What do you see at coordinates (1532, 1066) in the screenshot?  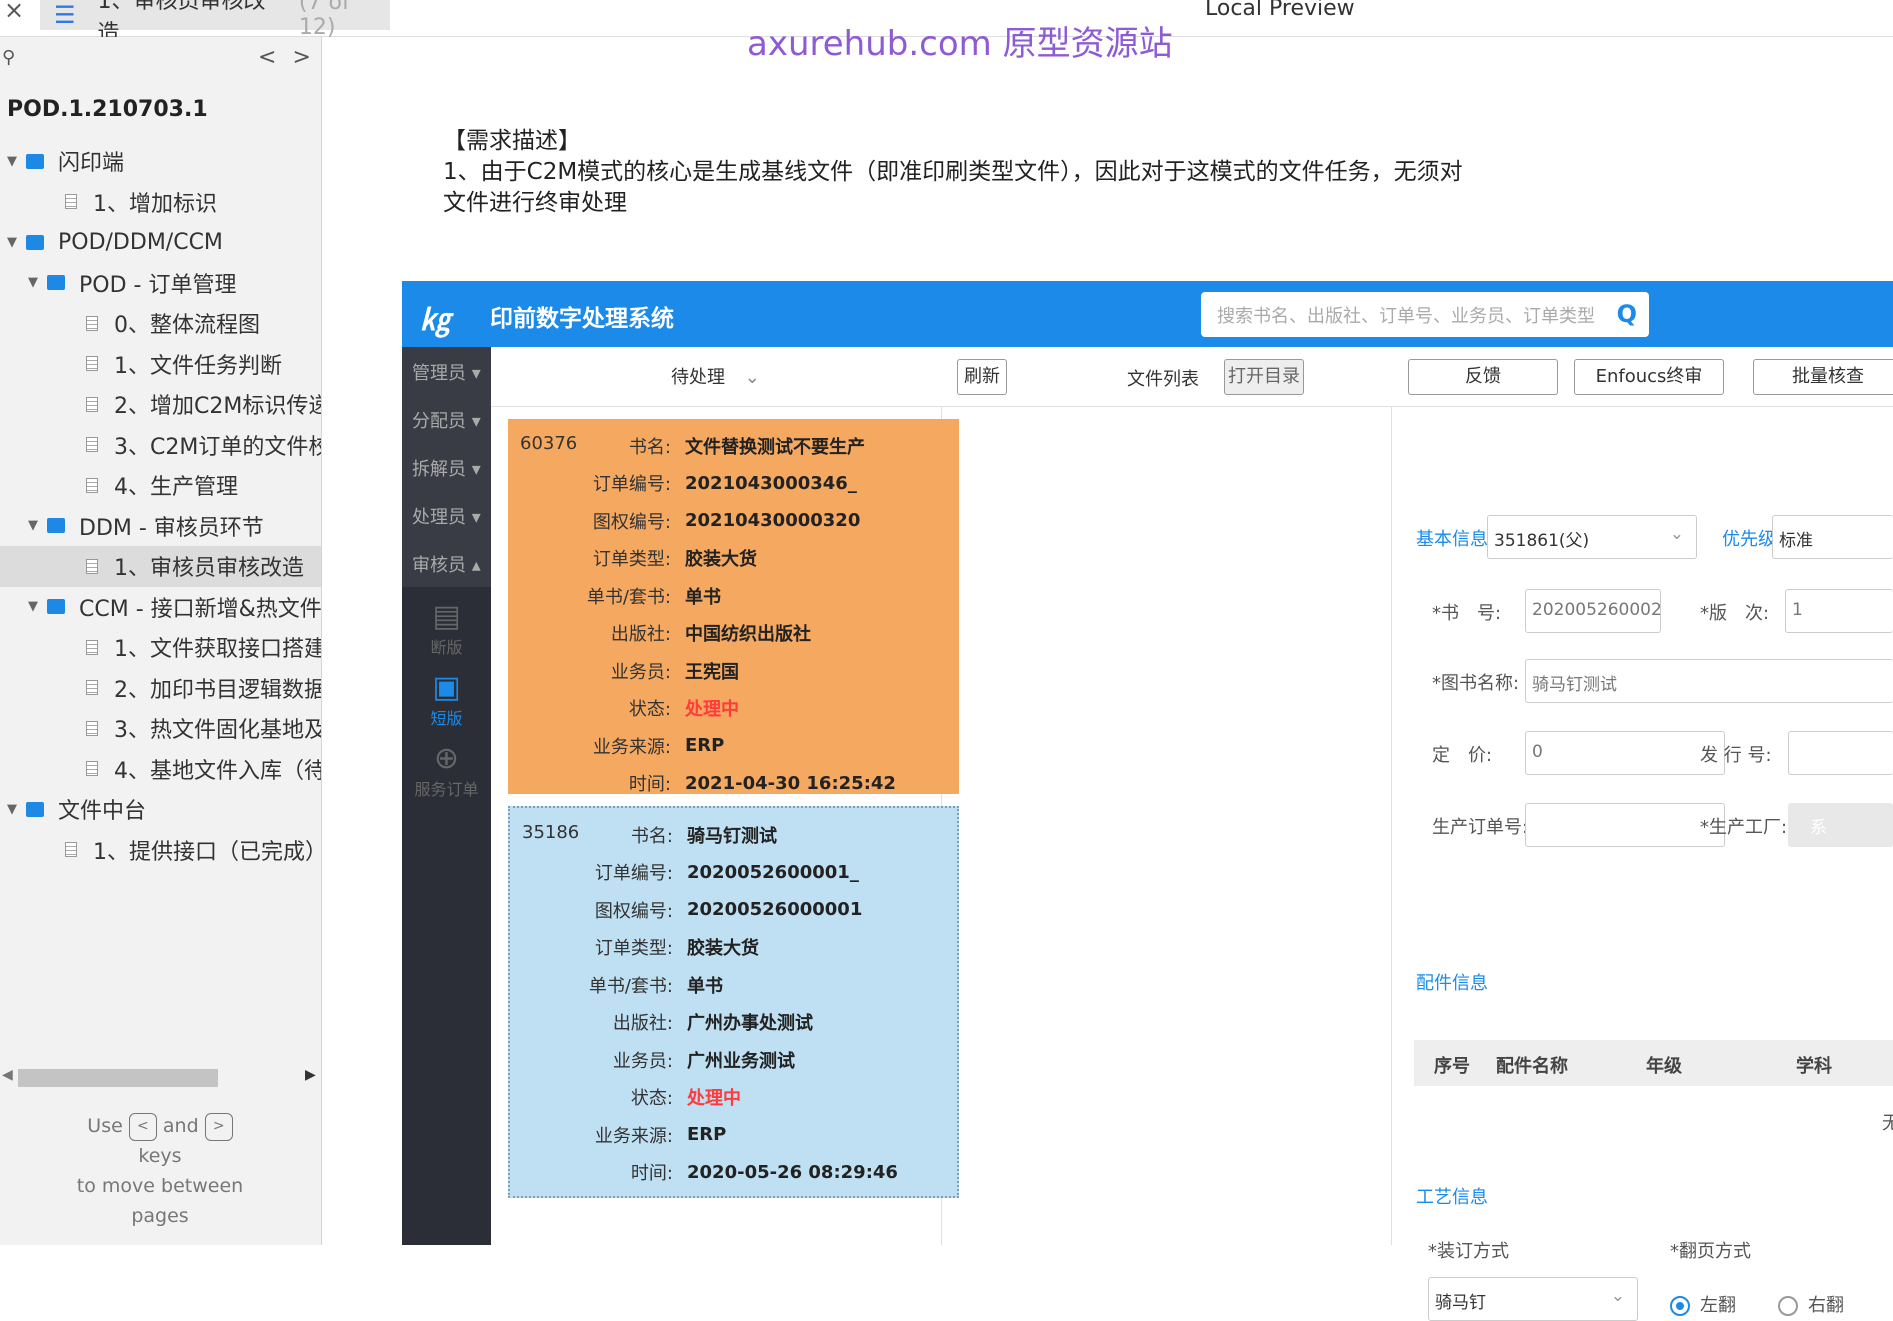 I see `col-header: 配件名称` at bounding box center [1532, 1066].